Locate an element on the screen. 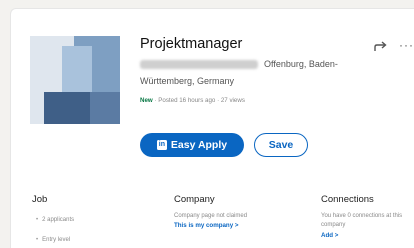 The image size is (414, 248). more-options-icon: ··· is located at coordinates (406, 45).